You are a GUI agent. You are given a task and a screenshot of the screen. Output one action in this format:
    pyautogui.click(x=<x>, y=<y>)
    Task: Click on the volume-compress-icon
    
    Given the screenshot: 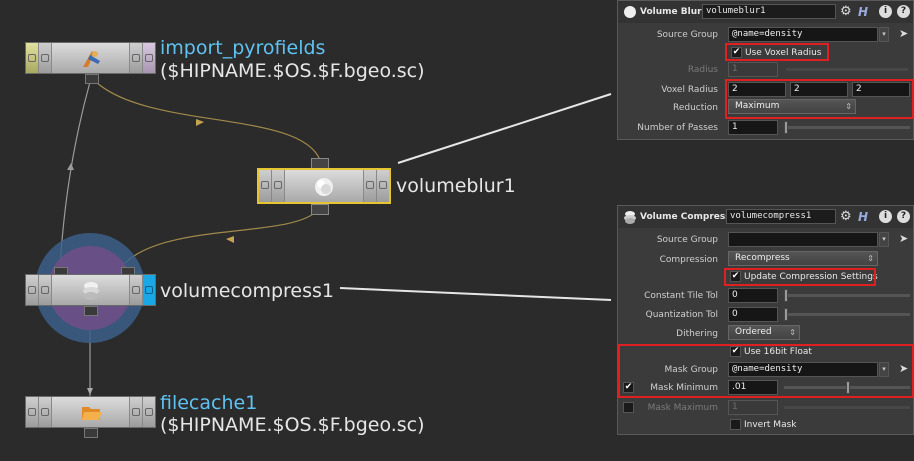 What is the action you would take?
    pyautogui.click(x=91, y=291)
    